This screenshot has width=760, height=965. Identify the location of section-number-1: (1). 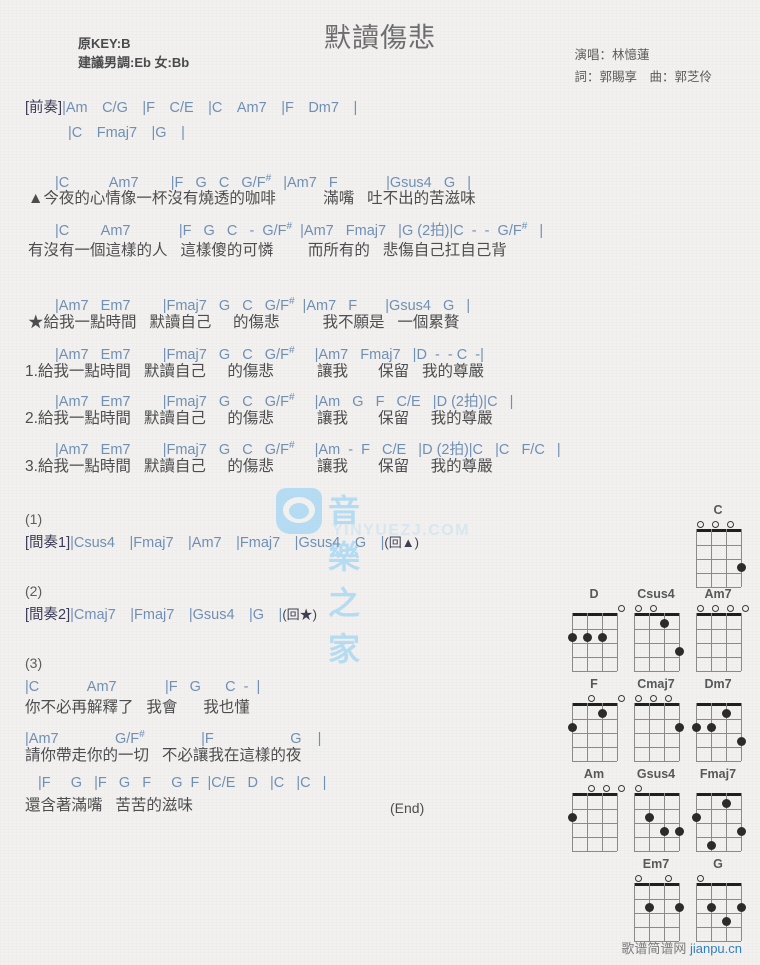
(34, 519).